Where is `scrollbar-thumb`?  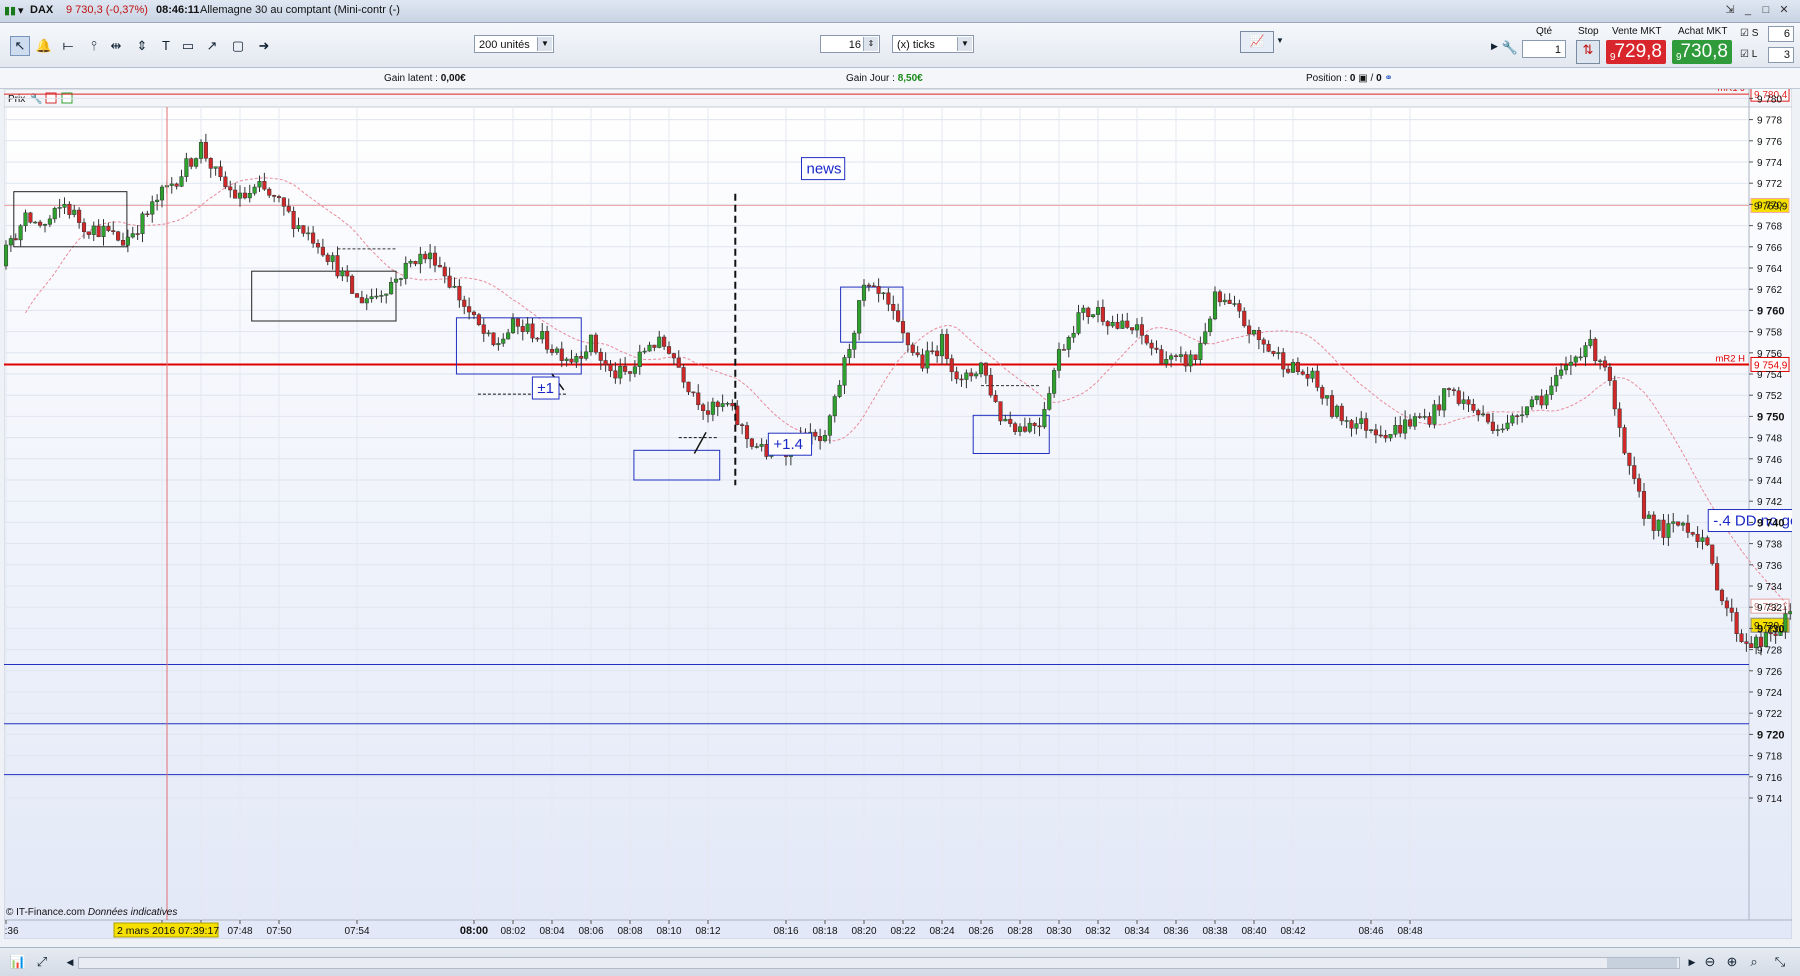
scrollbar-thumb is located at coordinates (1642, 963).